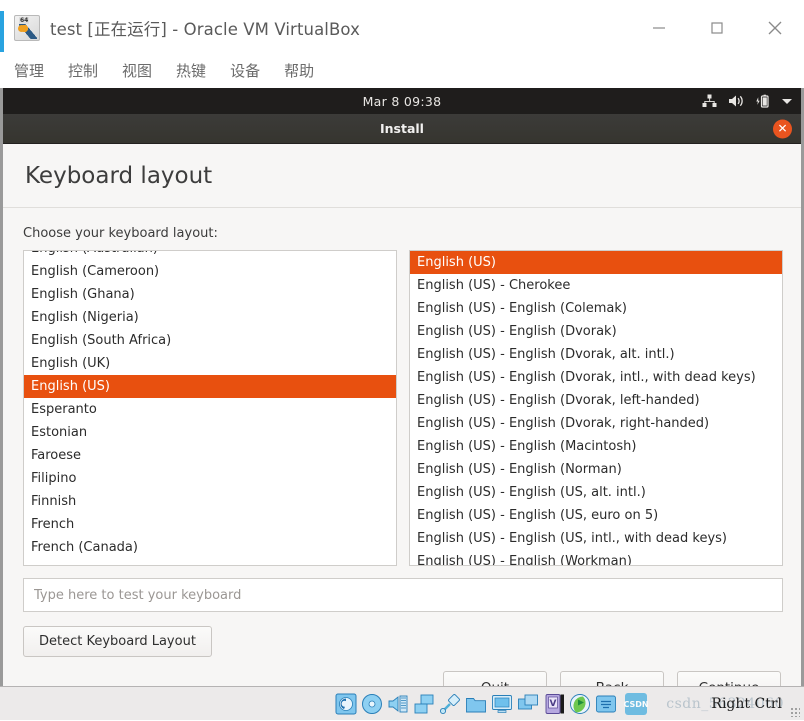  I want to click on menu-item-help: 帮助, so click(299, 70).